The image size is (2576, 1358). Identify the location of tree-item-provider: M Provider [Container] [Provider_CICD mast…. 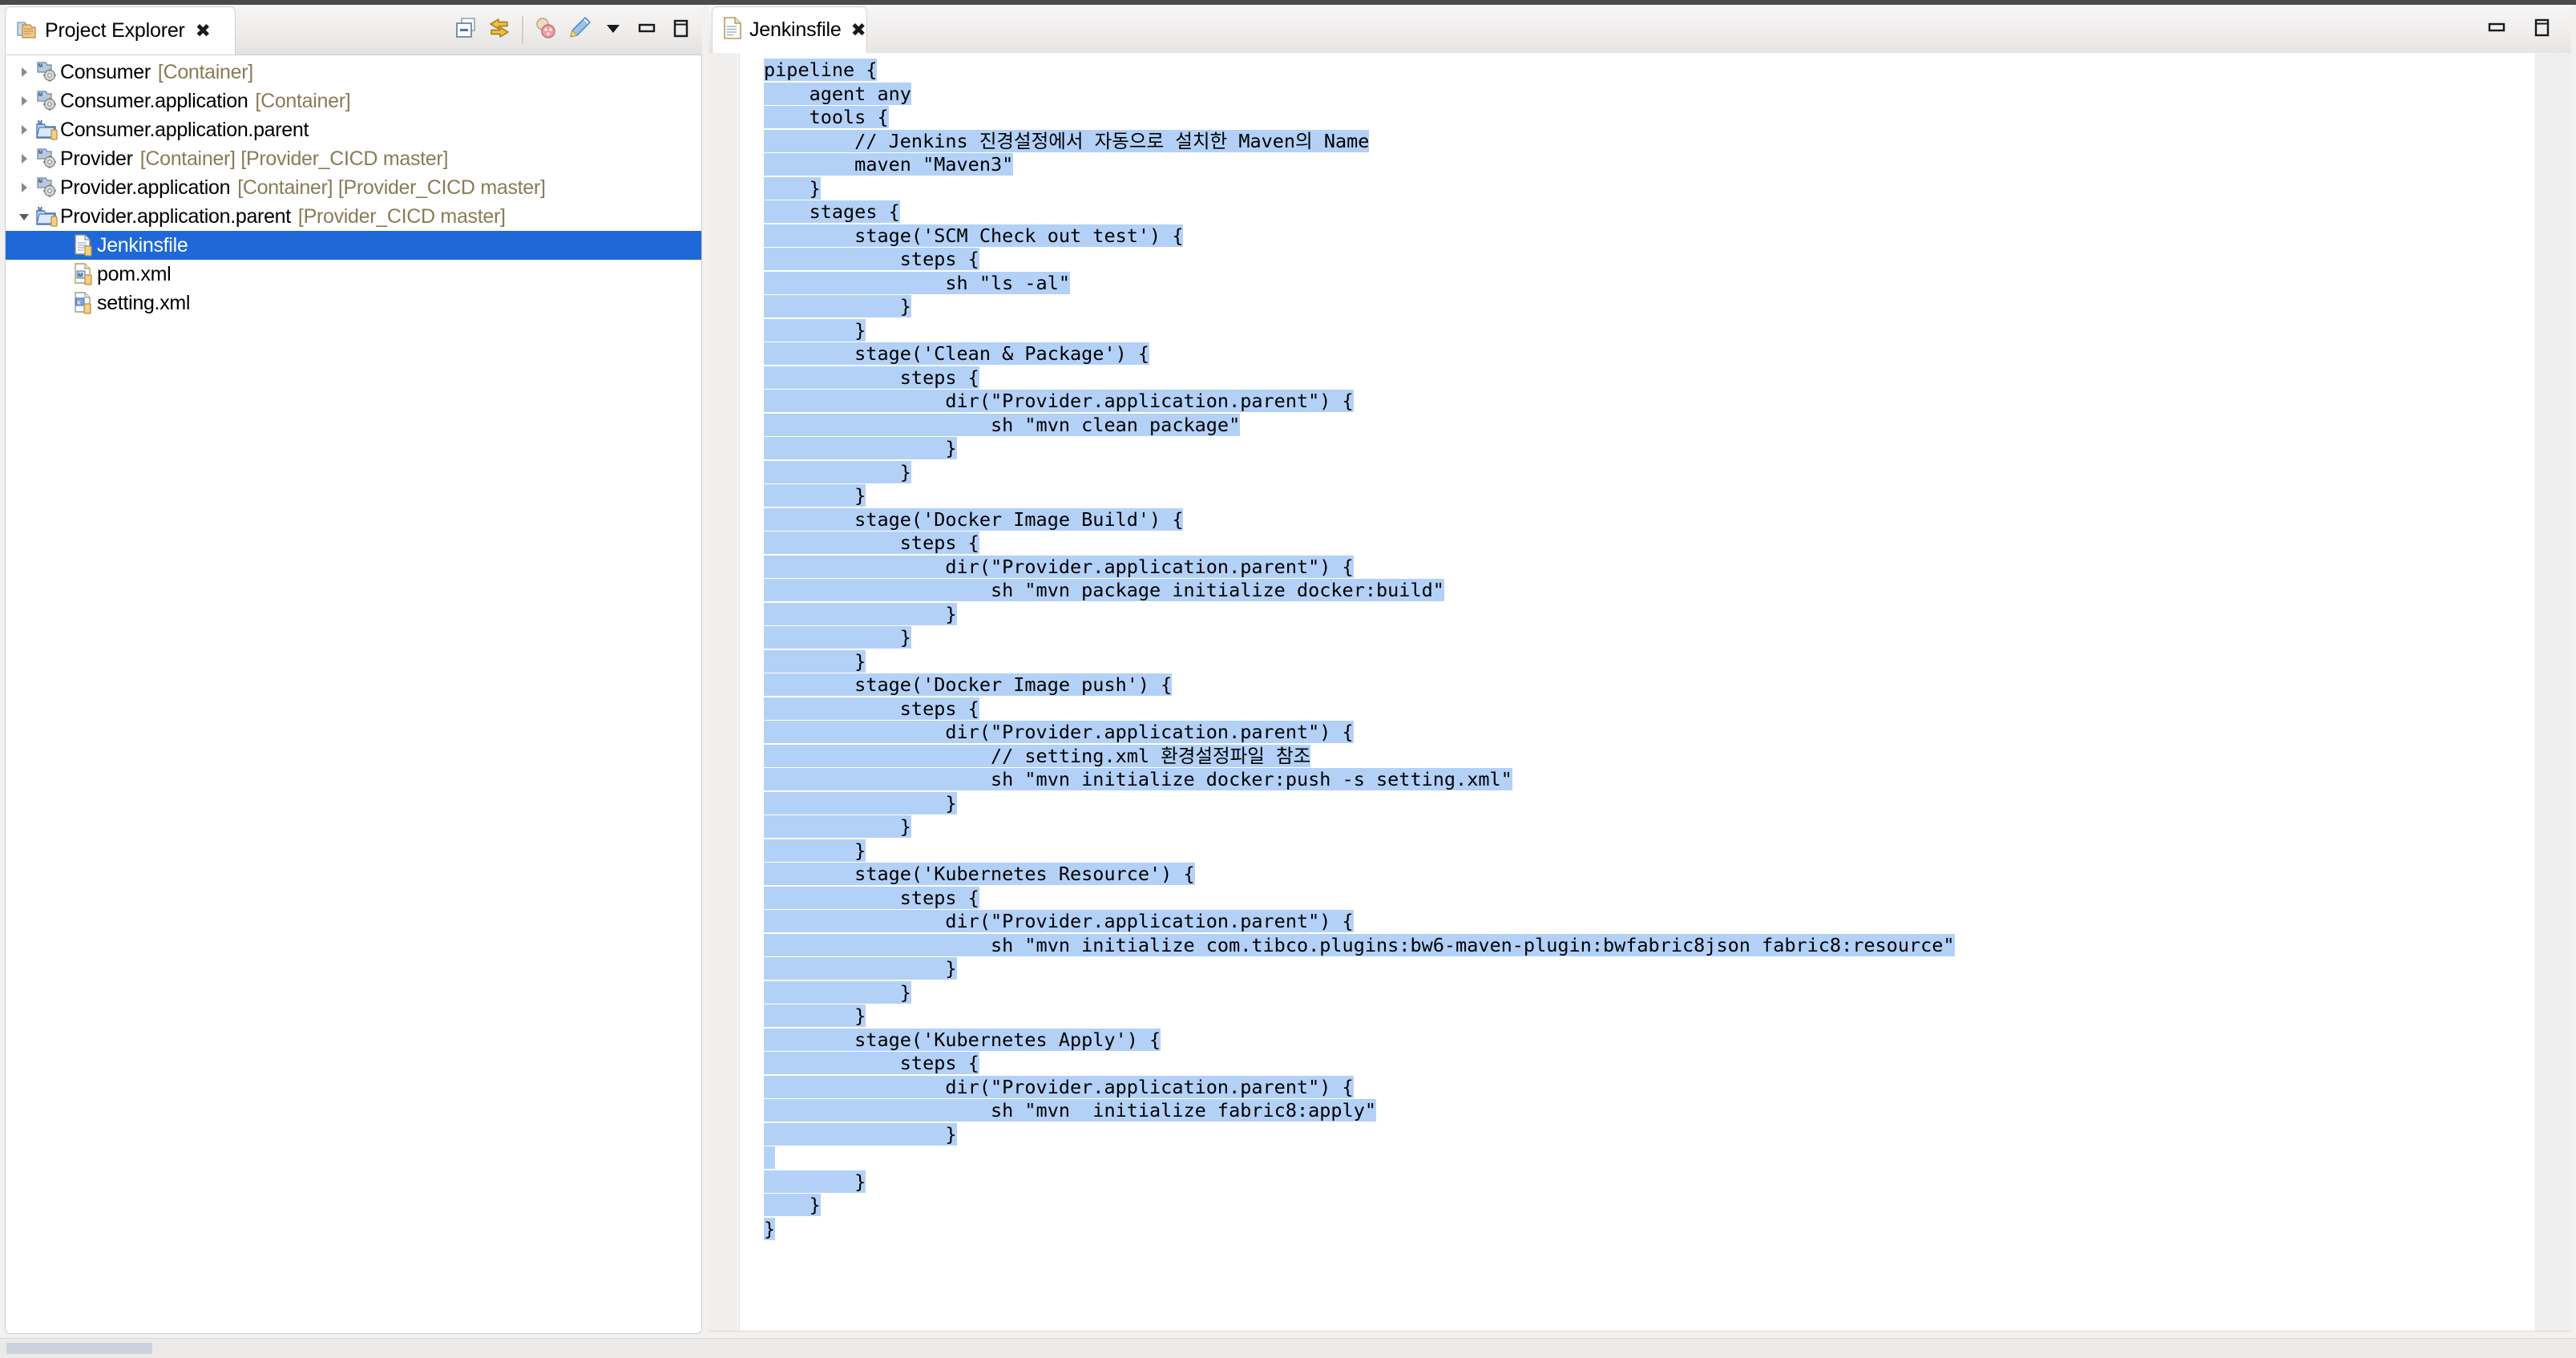
(354, 158).